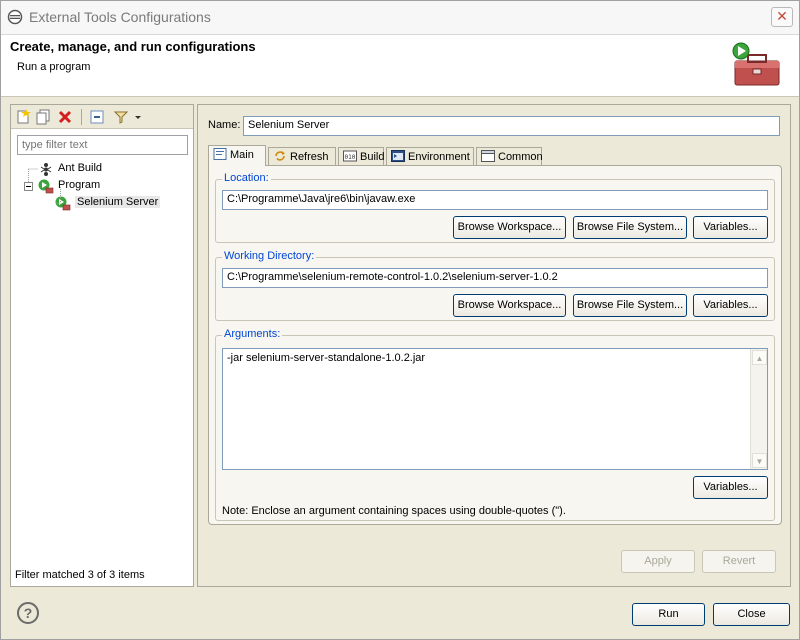 The image size is (800, 640). I want to click on tab-main: Main, so click(237, 155).